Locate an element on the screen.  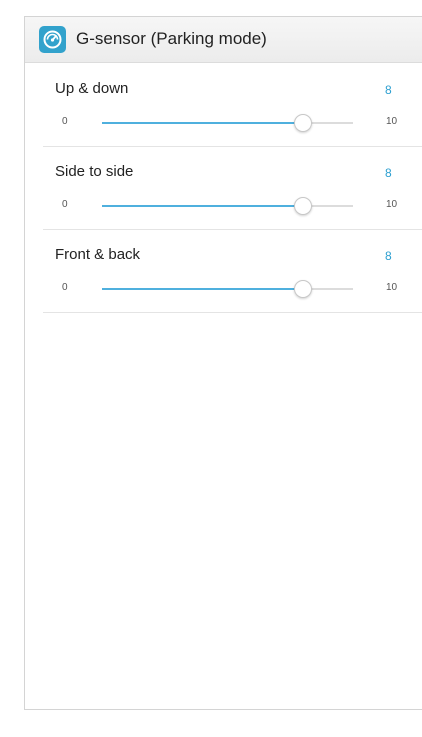
setting-front-back: Front & back 8 0 10 is located at coordinates (232, 271).